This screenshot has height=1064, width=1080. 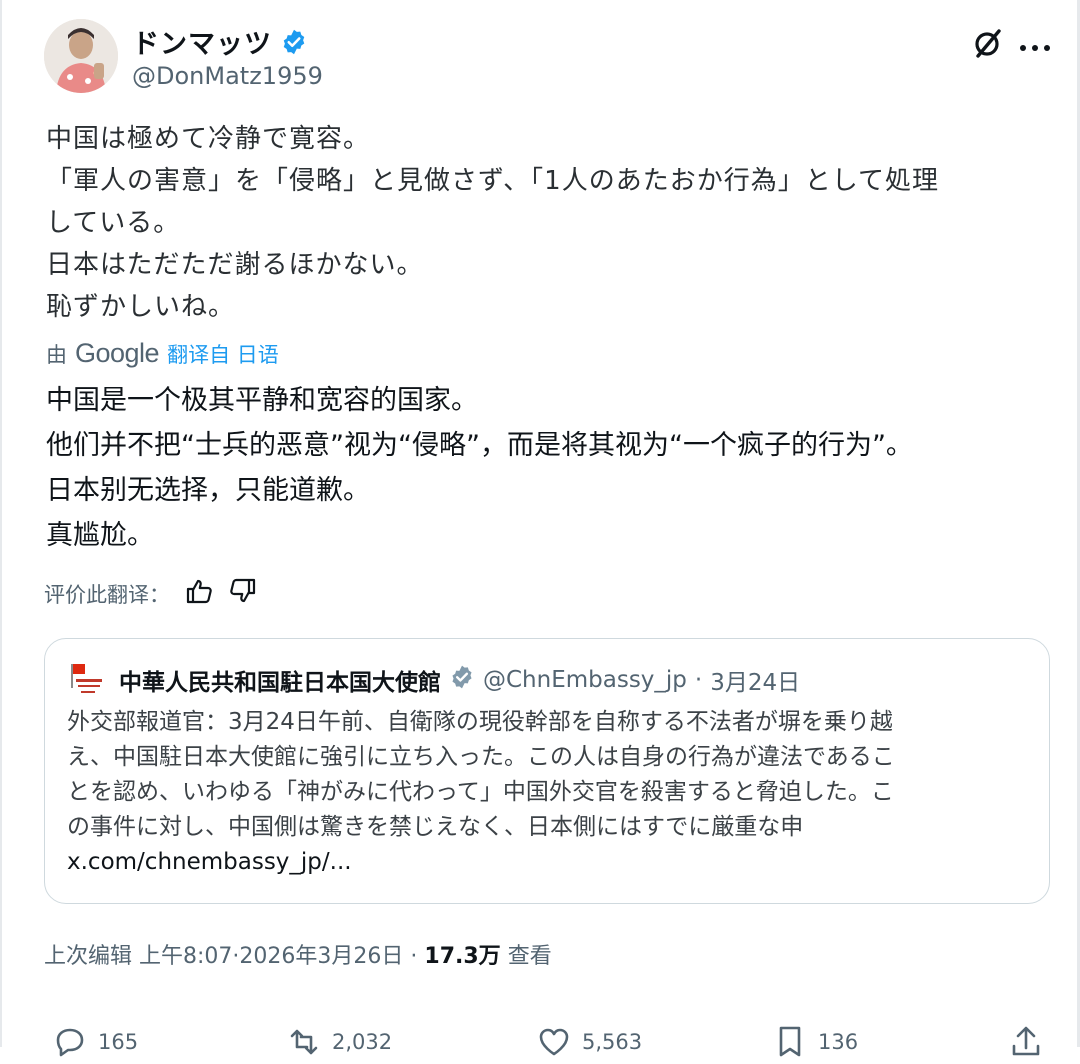 What do you see at coordinates (56, 354) in the screenshot?
I see `translation-prefix: 由` at bounding box center [56, 354].